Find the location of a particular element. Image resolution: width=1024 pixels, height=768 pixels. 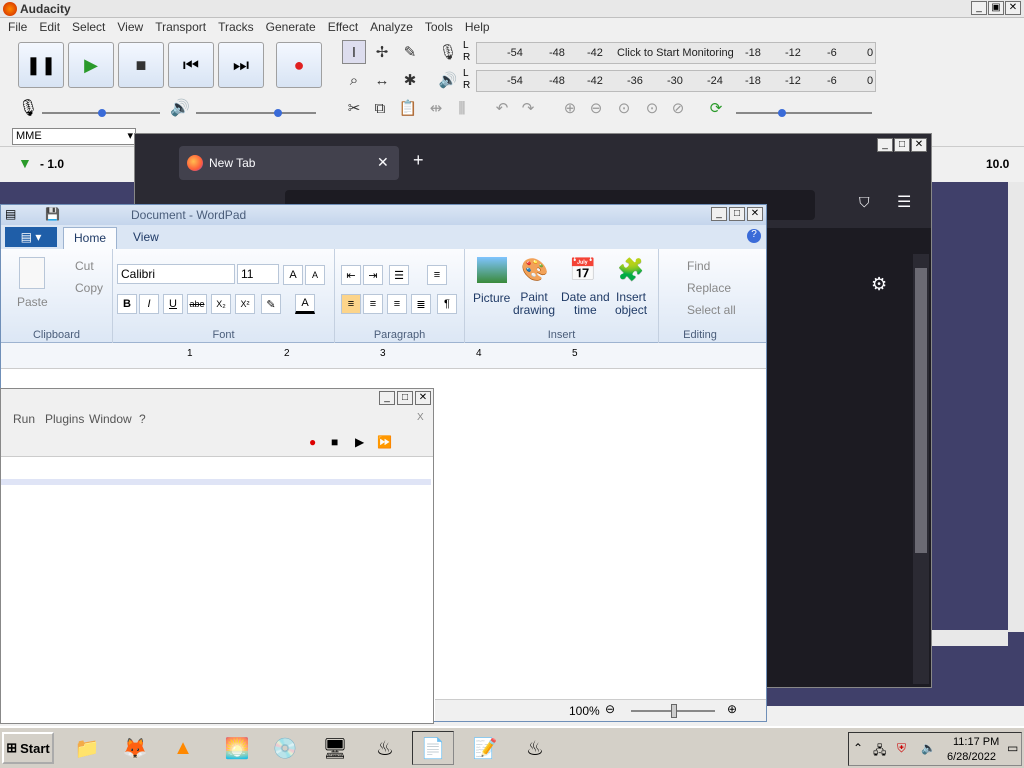

font-size-select: 11 is located at coordinates (258, 274).